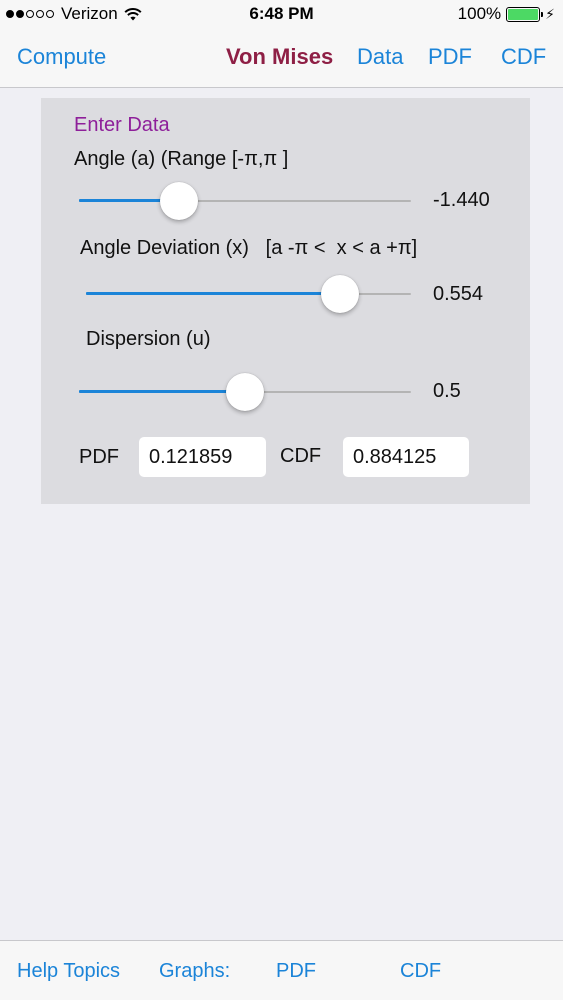 This screenshot has height=1000, width=563. Describe the element at coordinates (99, 457) in the screenshot. I see `pdf-result-label: PDF` at that location.